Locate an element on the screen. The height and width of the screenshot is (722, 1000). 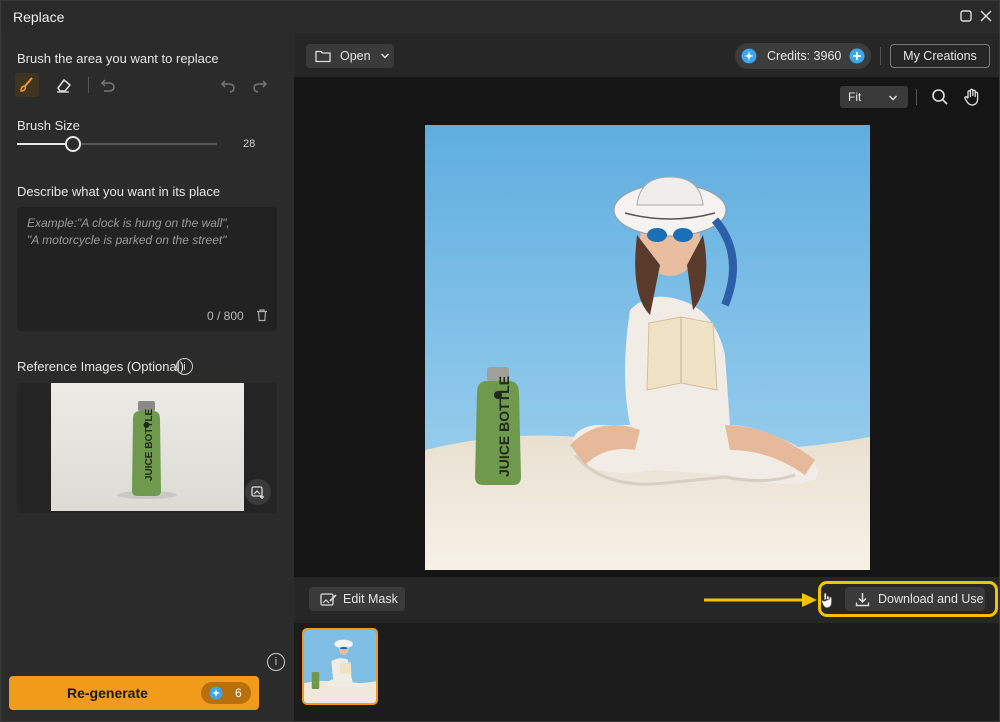
maximize-icon is located at coordinates (966, 16).